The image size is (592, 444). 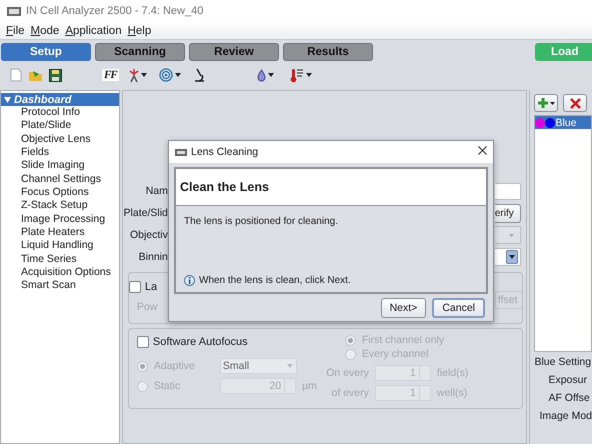 I want to click on tab: Results, so click(x=328, y=52).